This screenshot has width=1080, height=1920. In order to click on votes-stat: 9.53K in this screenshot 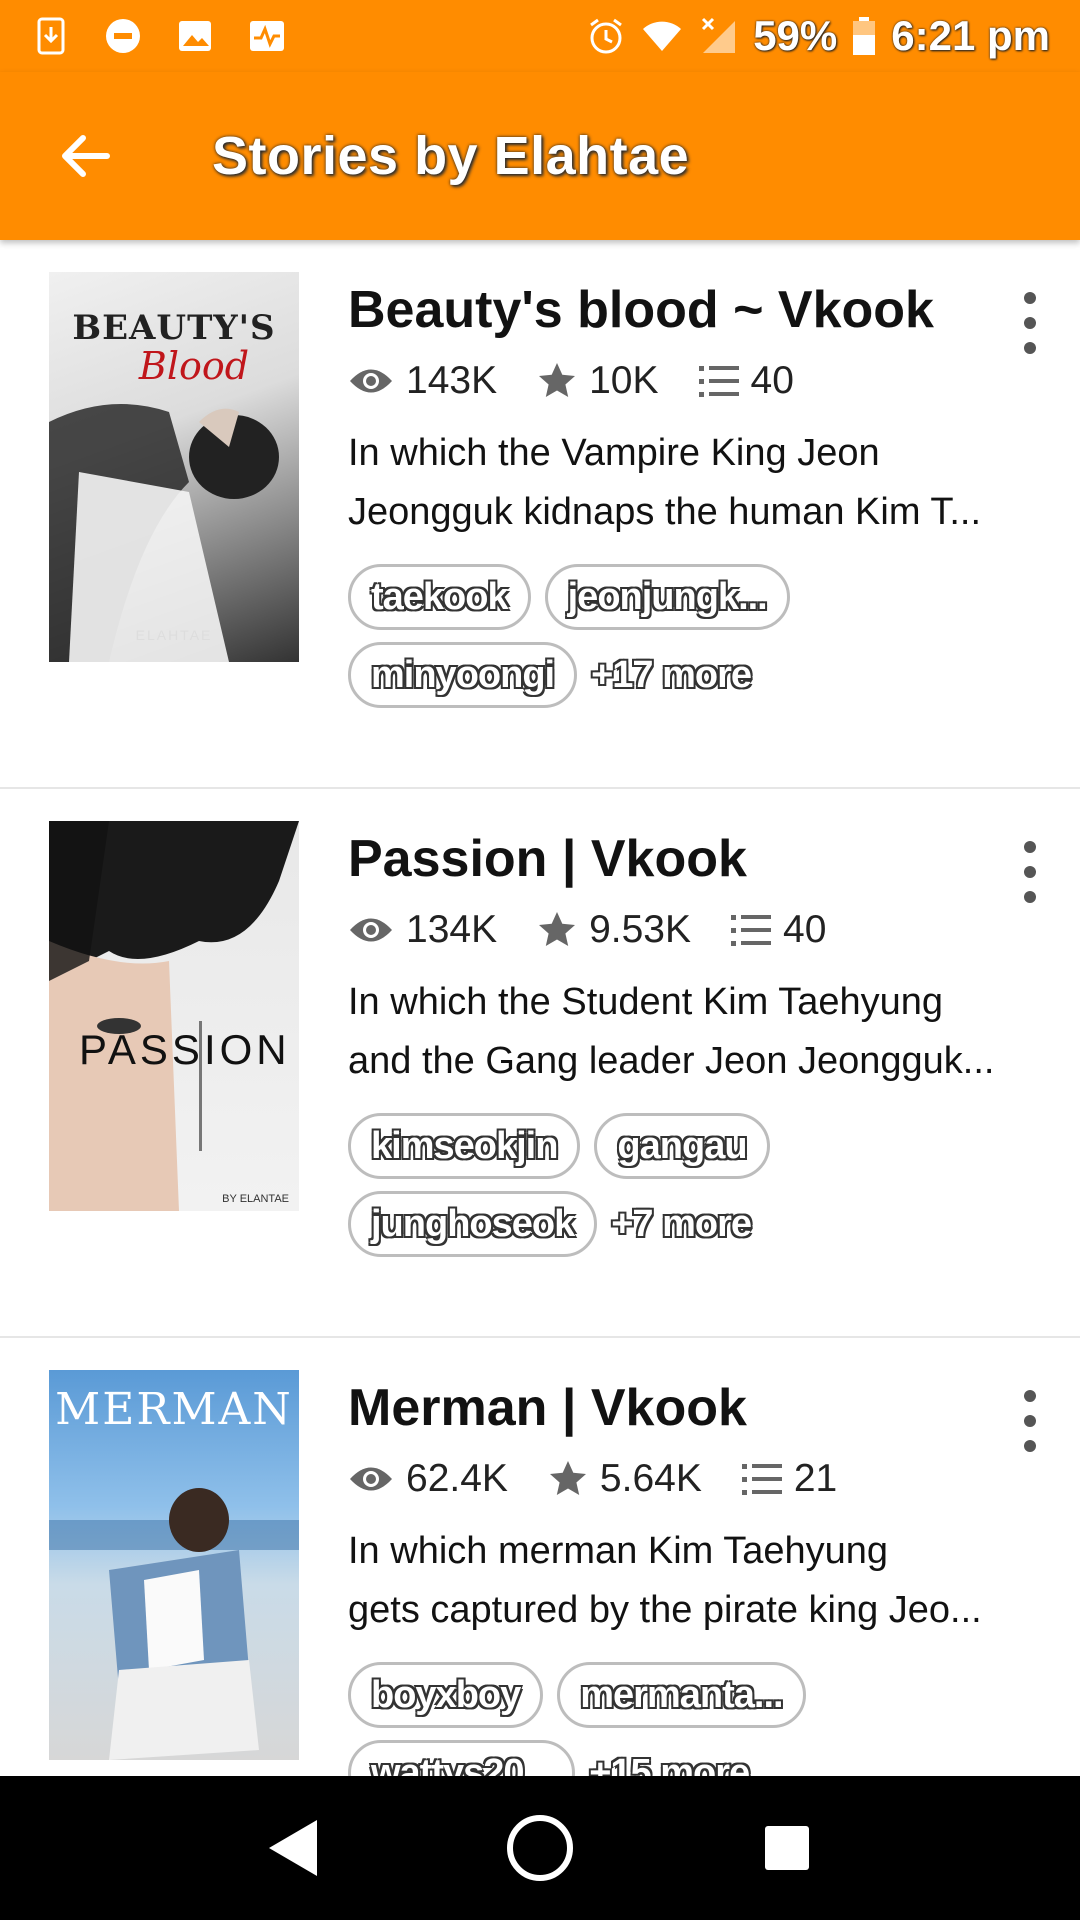, I will do `click(614, 930)`.